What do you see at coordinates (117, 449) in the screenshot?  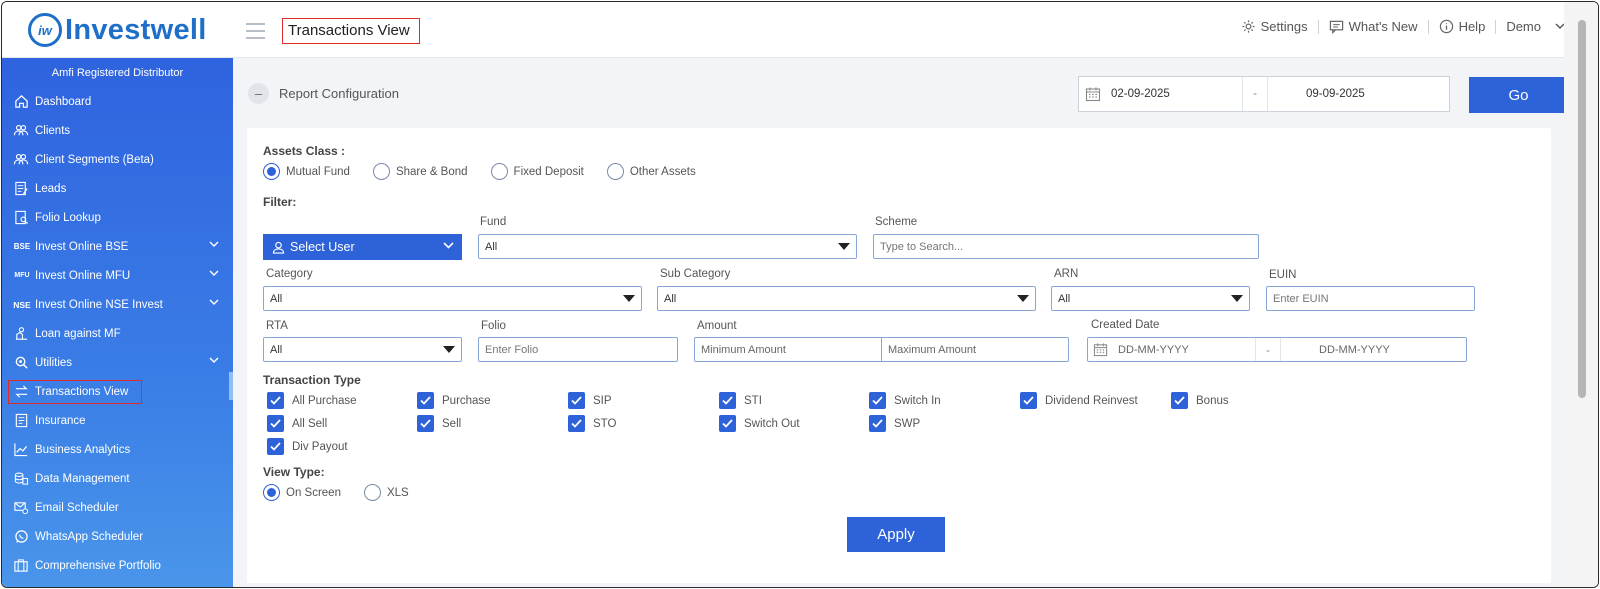 I see `sidebar-item-business-analytics: Business Analytics` at bounding box center [117, 449].